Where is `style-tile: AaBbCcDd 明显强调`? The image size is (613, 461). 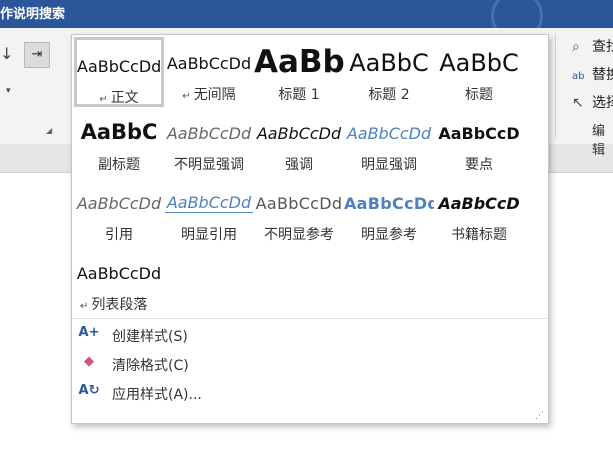 style-tile: AaBbCcDd 明显强调 is located at coordinates (389, 142).